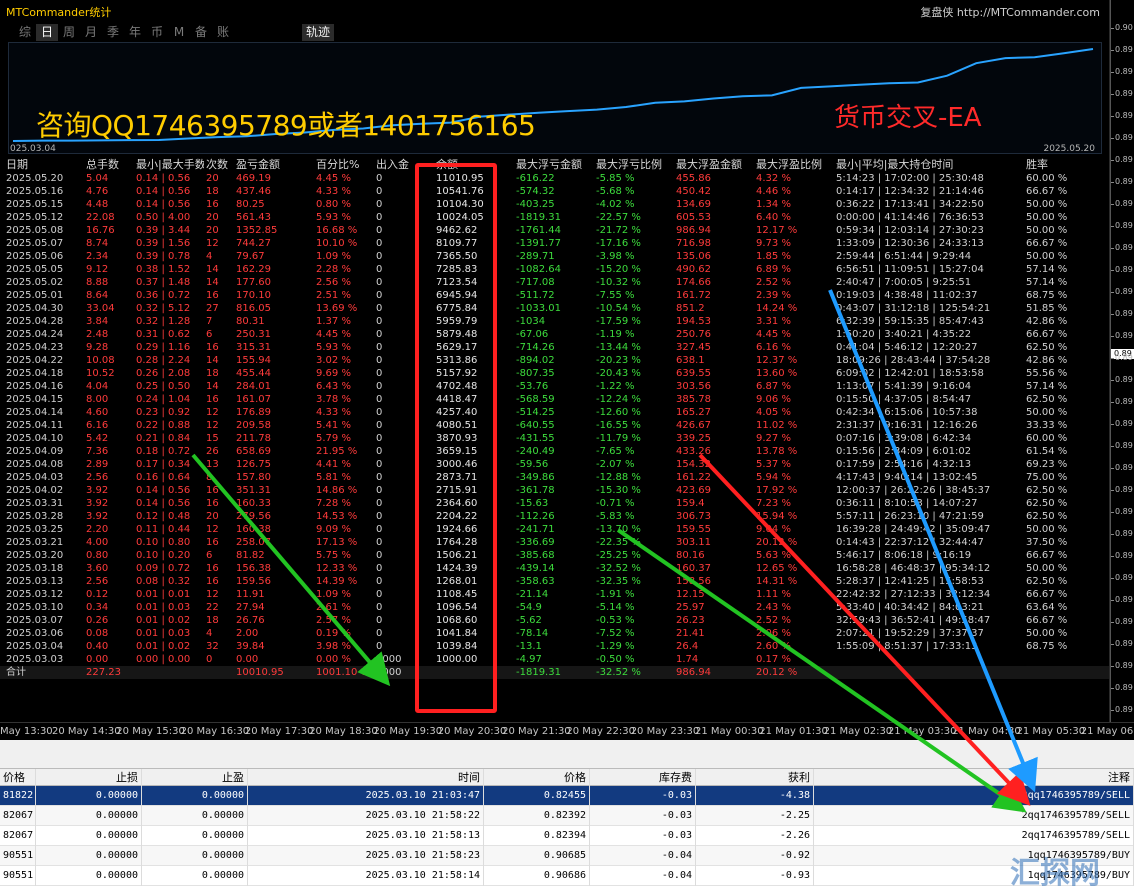 This screenshot has width=1134, height=887. I want to click on cell-col-8: -361.78, so click(535, 490).